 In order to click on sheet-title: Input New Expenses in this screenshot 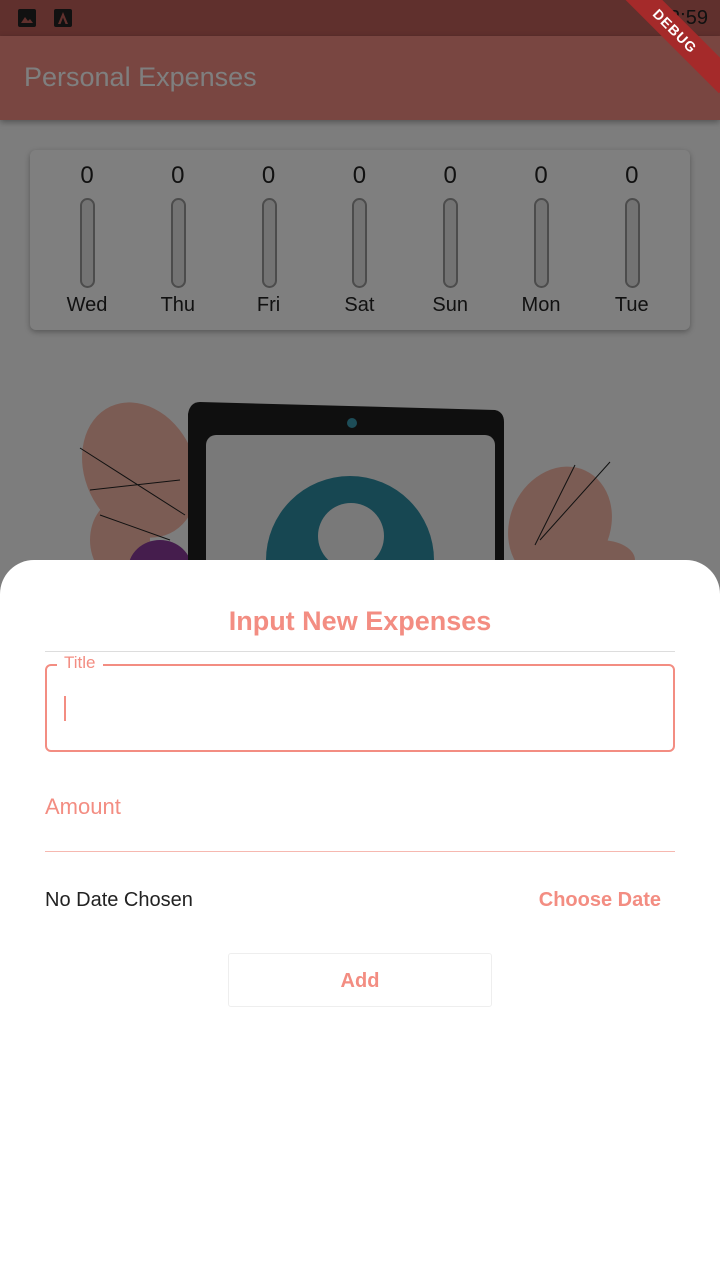, I will do `click(360, 621)`.